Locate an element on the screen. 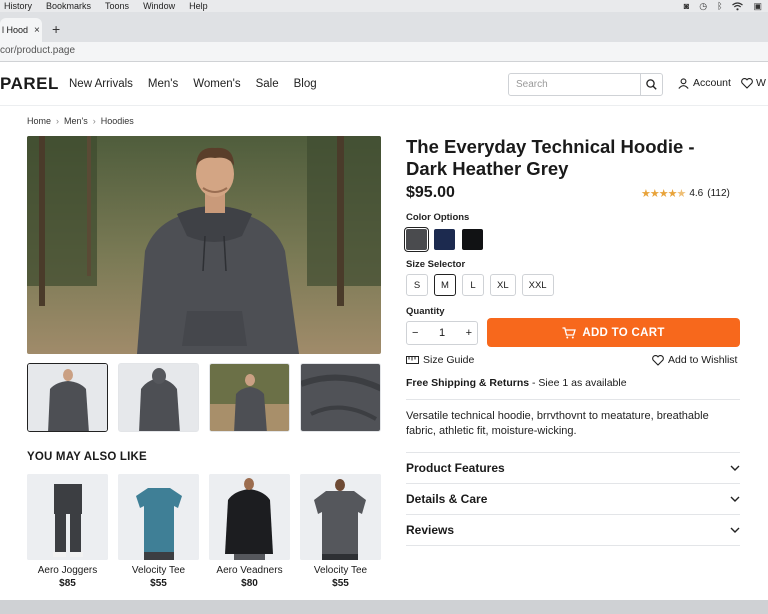 This screenshot has height=614, width=768. size-guide-link: Size Guide is located at coordinates (440, 360).